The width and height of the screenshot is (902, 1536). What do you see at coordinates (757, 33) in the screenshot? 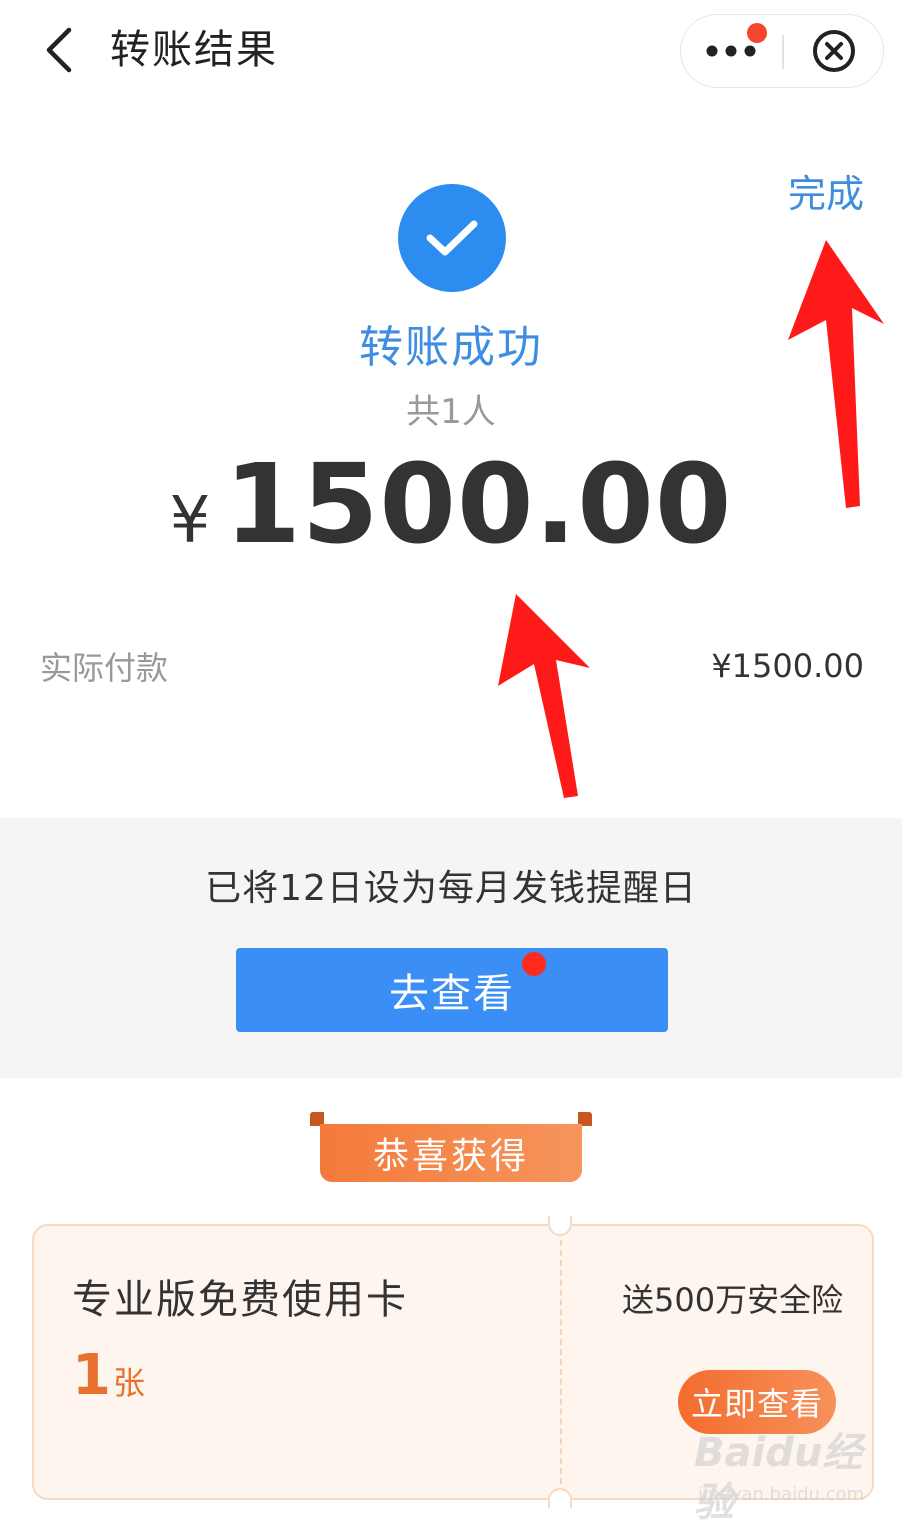
I see `notification-dot` at bounding box center [757, 33].